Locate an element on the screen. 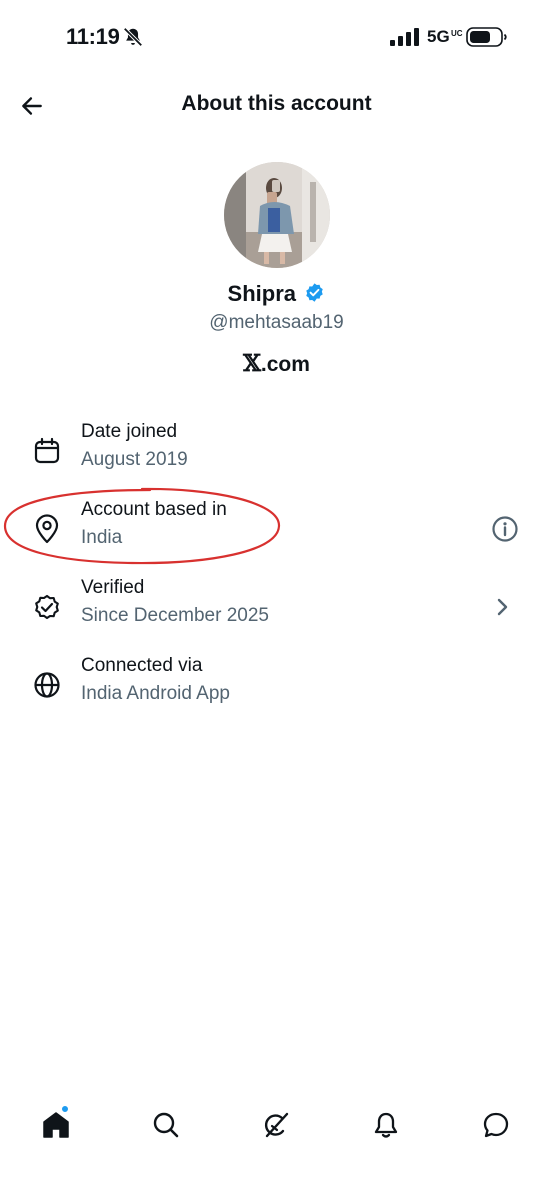 This screenshot has width=553, height=1200. verified-chevron is located at coordinates (502, 607).